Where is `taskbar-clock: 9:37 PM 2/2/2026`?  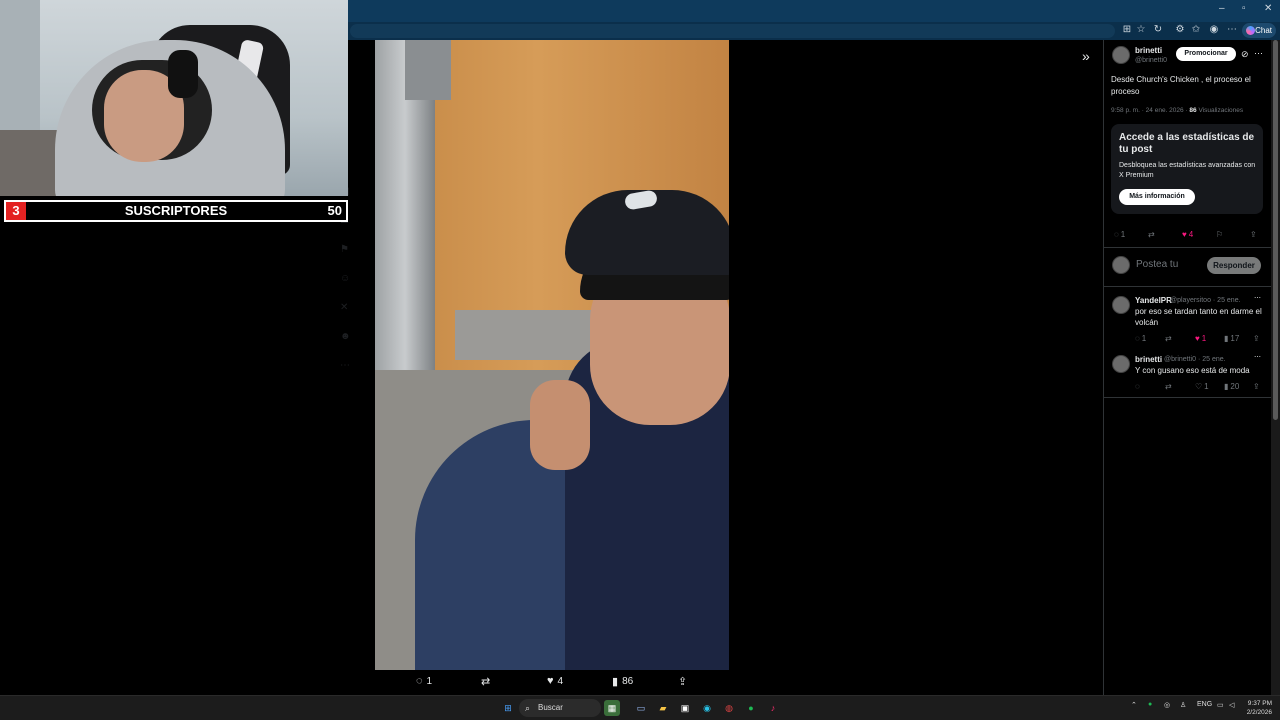 taskbar-clock: 9:37 PM 2/2/2026 is located at coordinates (1257, 708).